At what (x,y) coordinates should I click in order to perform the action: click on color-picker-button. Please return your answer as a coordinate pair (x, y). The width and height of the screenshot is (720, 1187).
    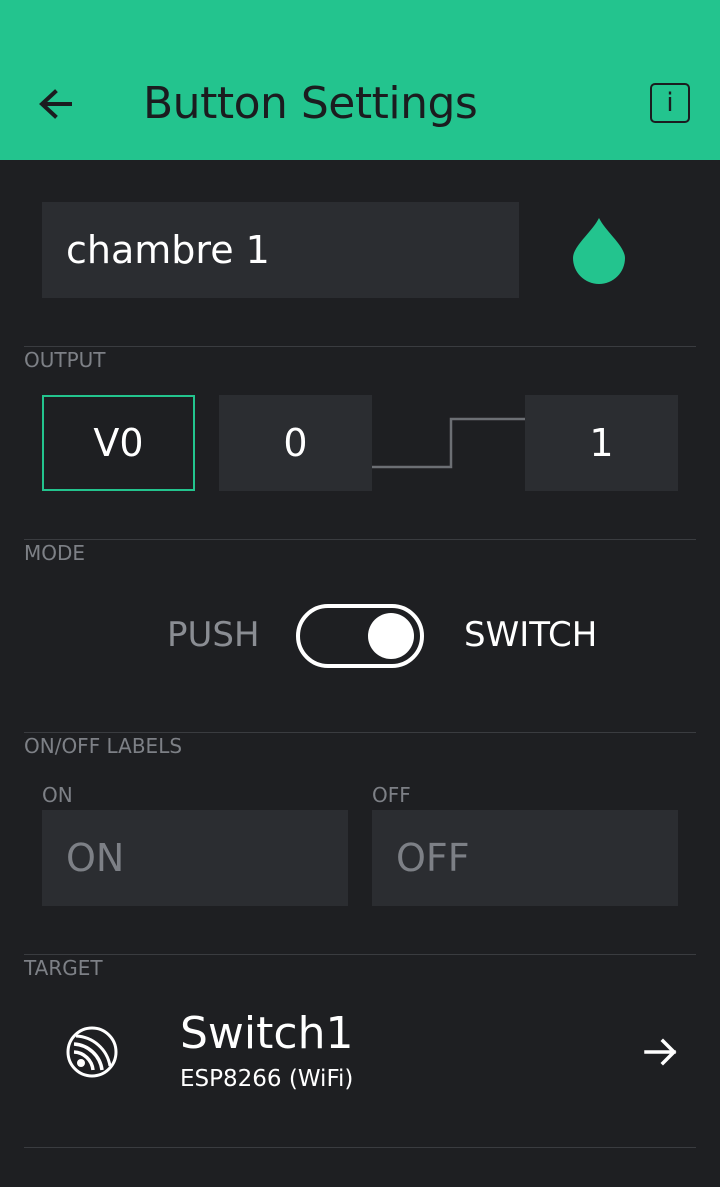
    Looking at the image, I should click on (599, 250).